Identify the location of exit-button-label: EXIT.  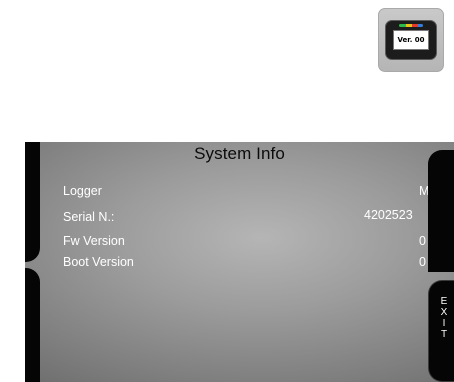
(444, 318).